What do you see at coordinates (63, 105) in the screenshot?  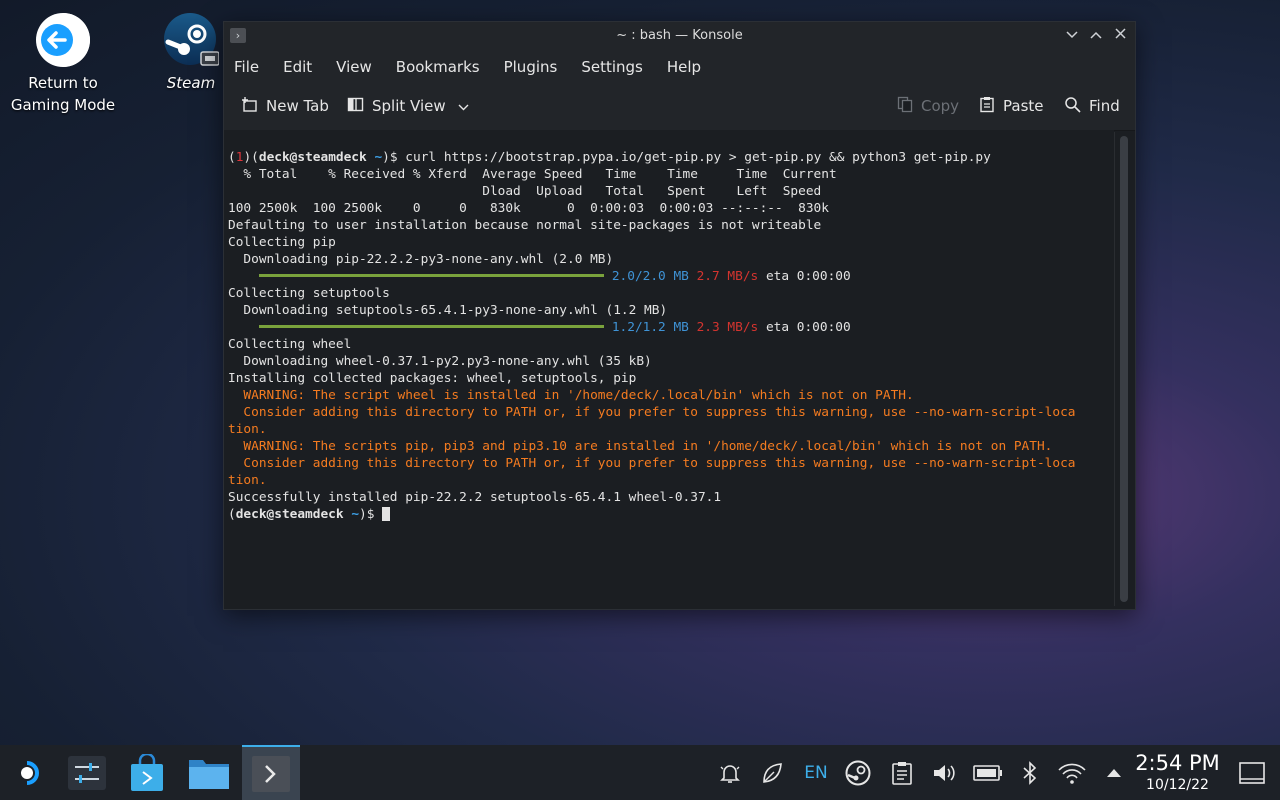 I see `desktop-icon-label: Gaming Mode` at bounding box center [63, 105].